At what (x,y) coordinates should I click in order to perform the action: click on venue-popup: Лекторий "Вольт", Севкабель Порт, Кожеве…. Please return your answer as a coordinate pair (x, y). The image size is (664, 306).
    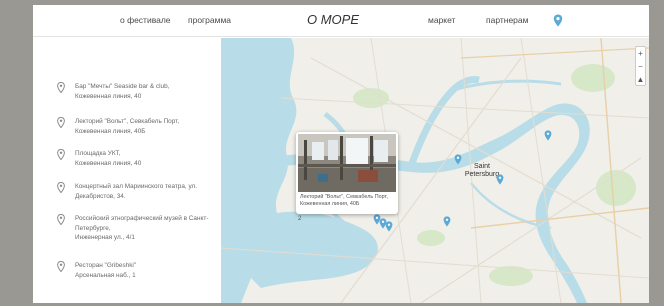
    Looking at the image, I should click on (347, 173).